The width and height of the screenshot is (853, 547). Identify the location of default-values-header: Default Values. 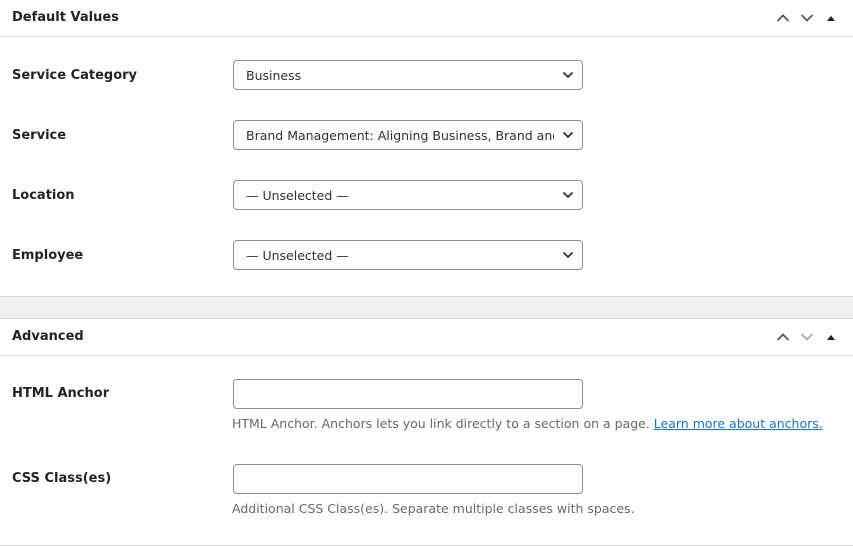
(426, 18).